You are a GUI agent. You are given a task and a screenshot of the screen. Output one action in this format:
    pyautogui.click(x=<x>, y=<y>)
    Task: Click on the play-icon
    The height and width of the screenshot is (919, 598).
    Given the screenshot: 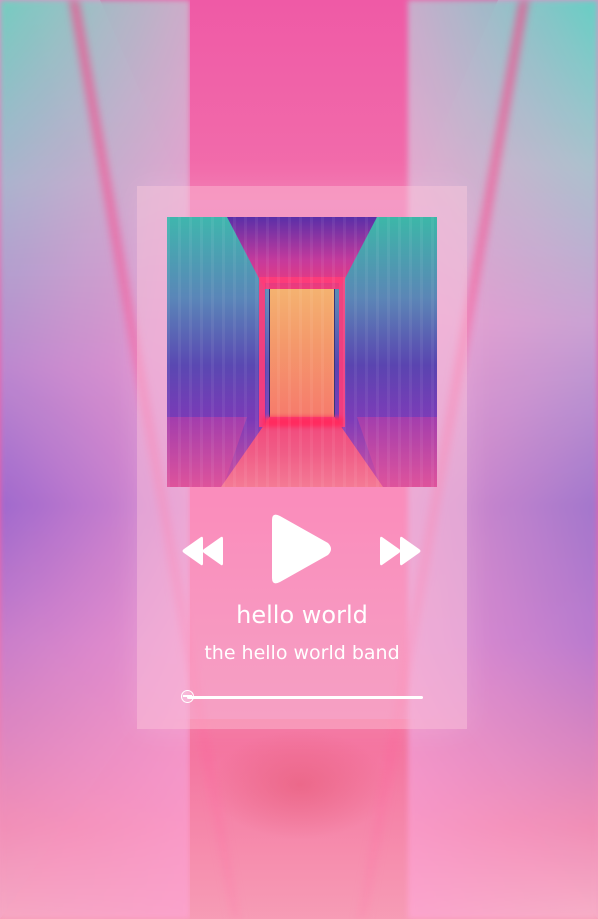 What is the action you would take?
    pyautogui.click(x=301, y=549)
    